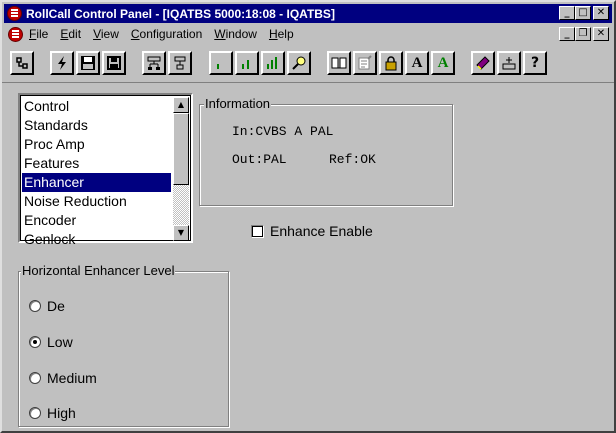  I want to click on scroll-thumb, so click(181, 149).